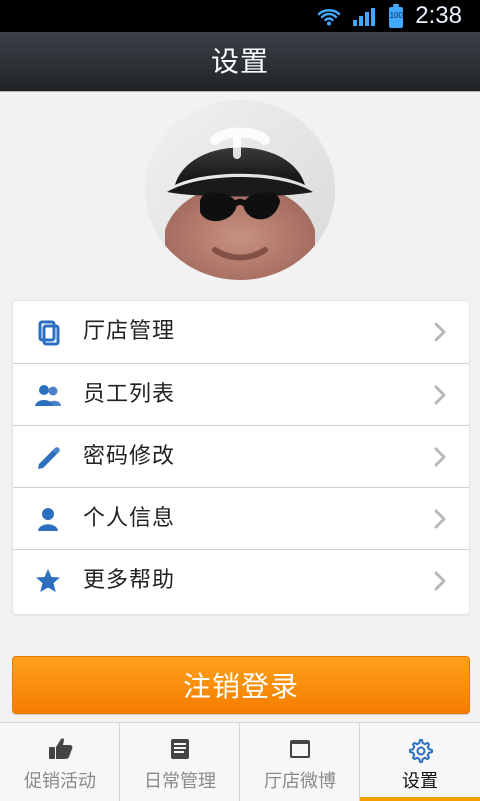 The width and height of the screenshot is (480, 801). I want to click on title-bar: 设置, so click(240, 61).